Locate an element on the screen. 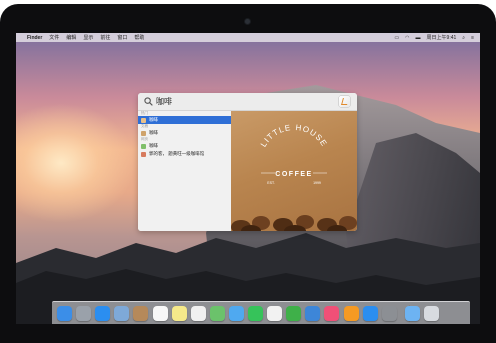 This screenshot has height=343, width=496. spotlight-search-bar is located at coordinates (247, 102).